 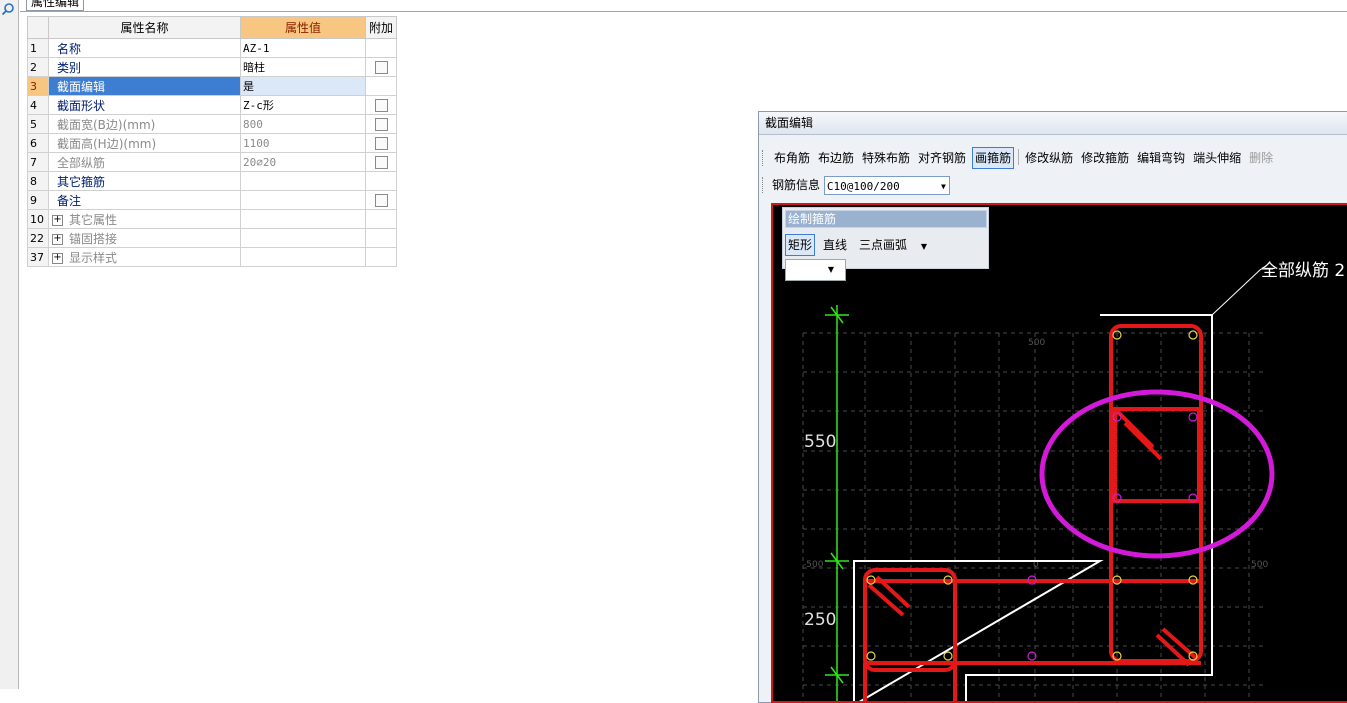 I want to click on align-bar-button: 对齐钢筋, so click(x=942, y=158).